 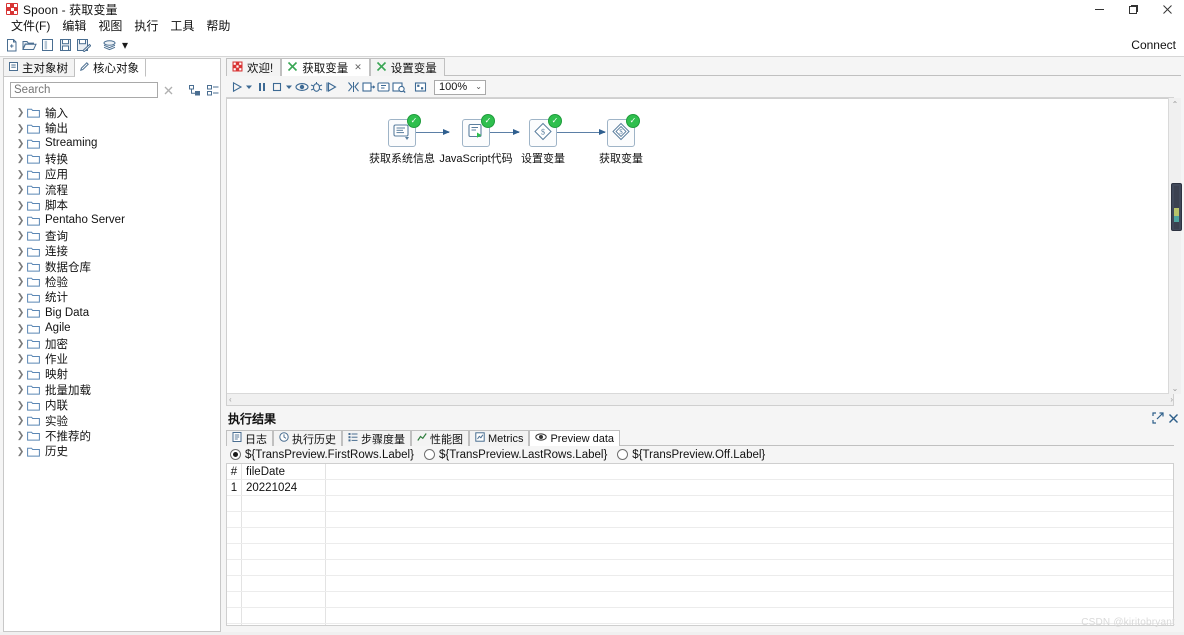 I want to click on tree-item: ❯ 历史, so click(x=112, y=451).